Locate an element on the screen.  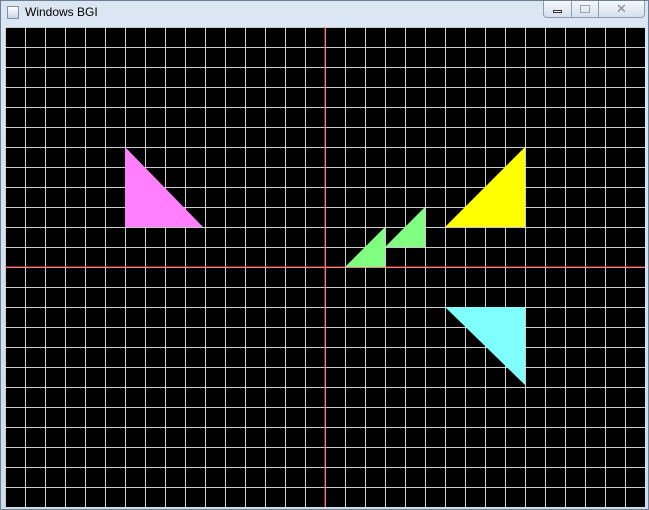
title-bar: Windows BGI ✕ is located at coordinates (324, 13).